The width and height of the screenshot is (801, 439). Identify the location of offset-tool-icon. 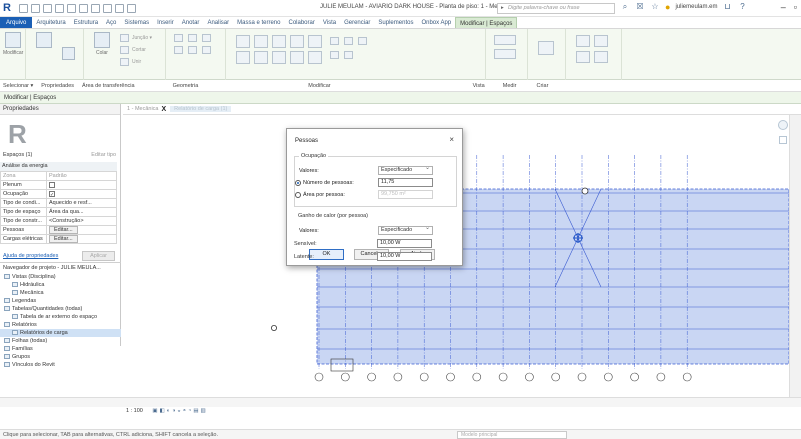
(261, 41).